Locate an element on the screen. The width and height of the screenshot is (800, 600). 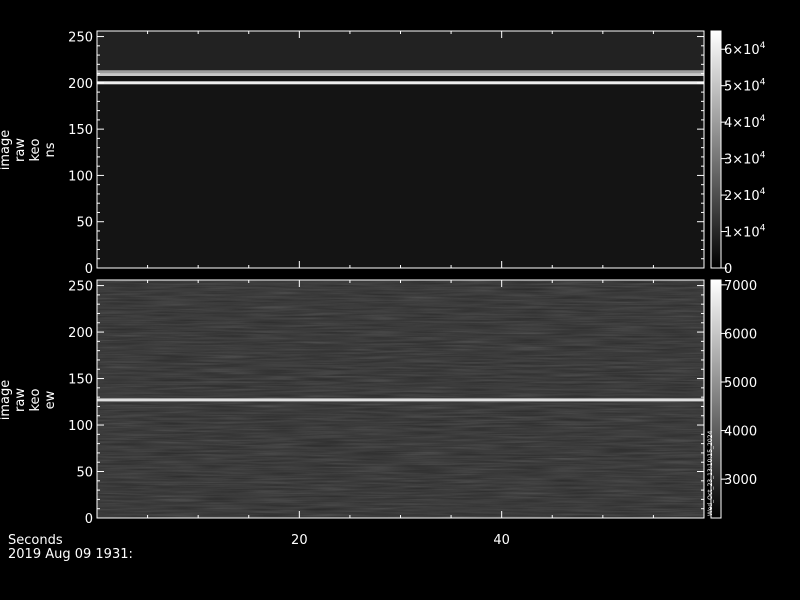
panel-ns-ylabel-line2: raw is located at coordinates (20, 150).